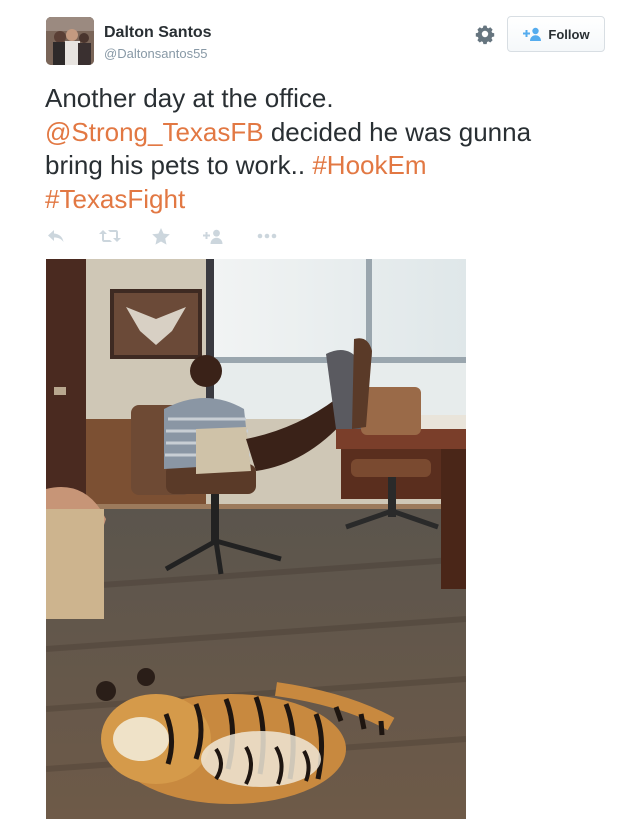  I want to click on more-icon, so click(267, 236).